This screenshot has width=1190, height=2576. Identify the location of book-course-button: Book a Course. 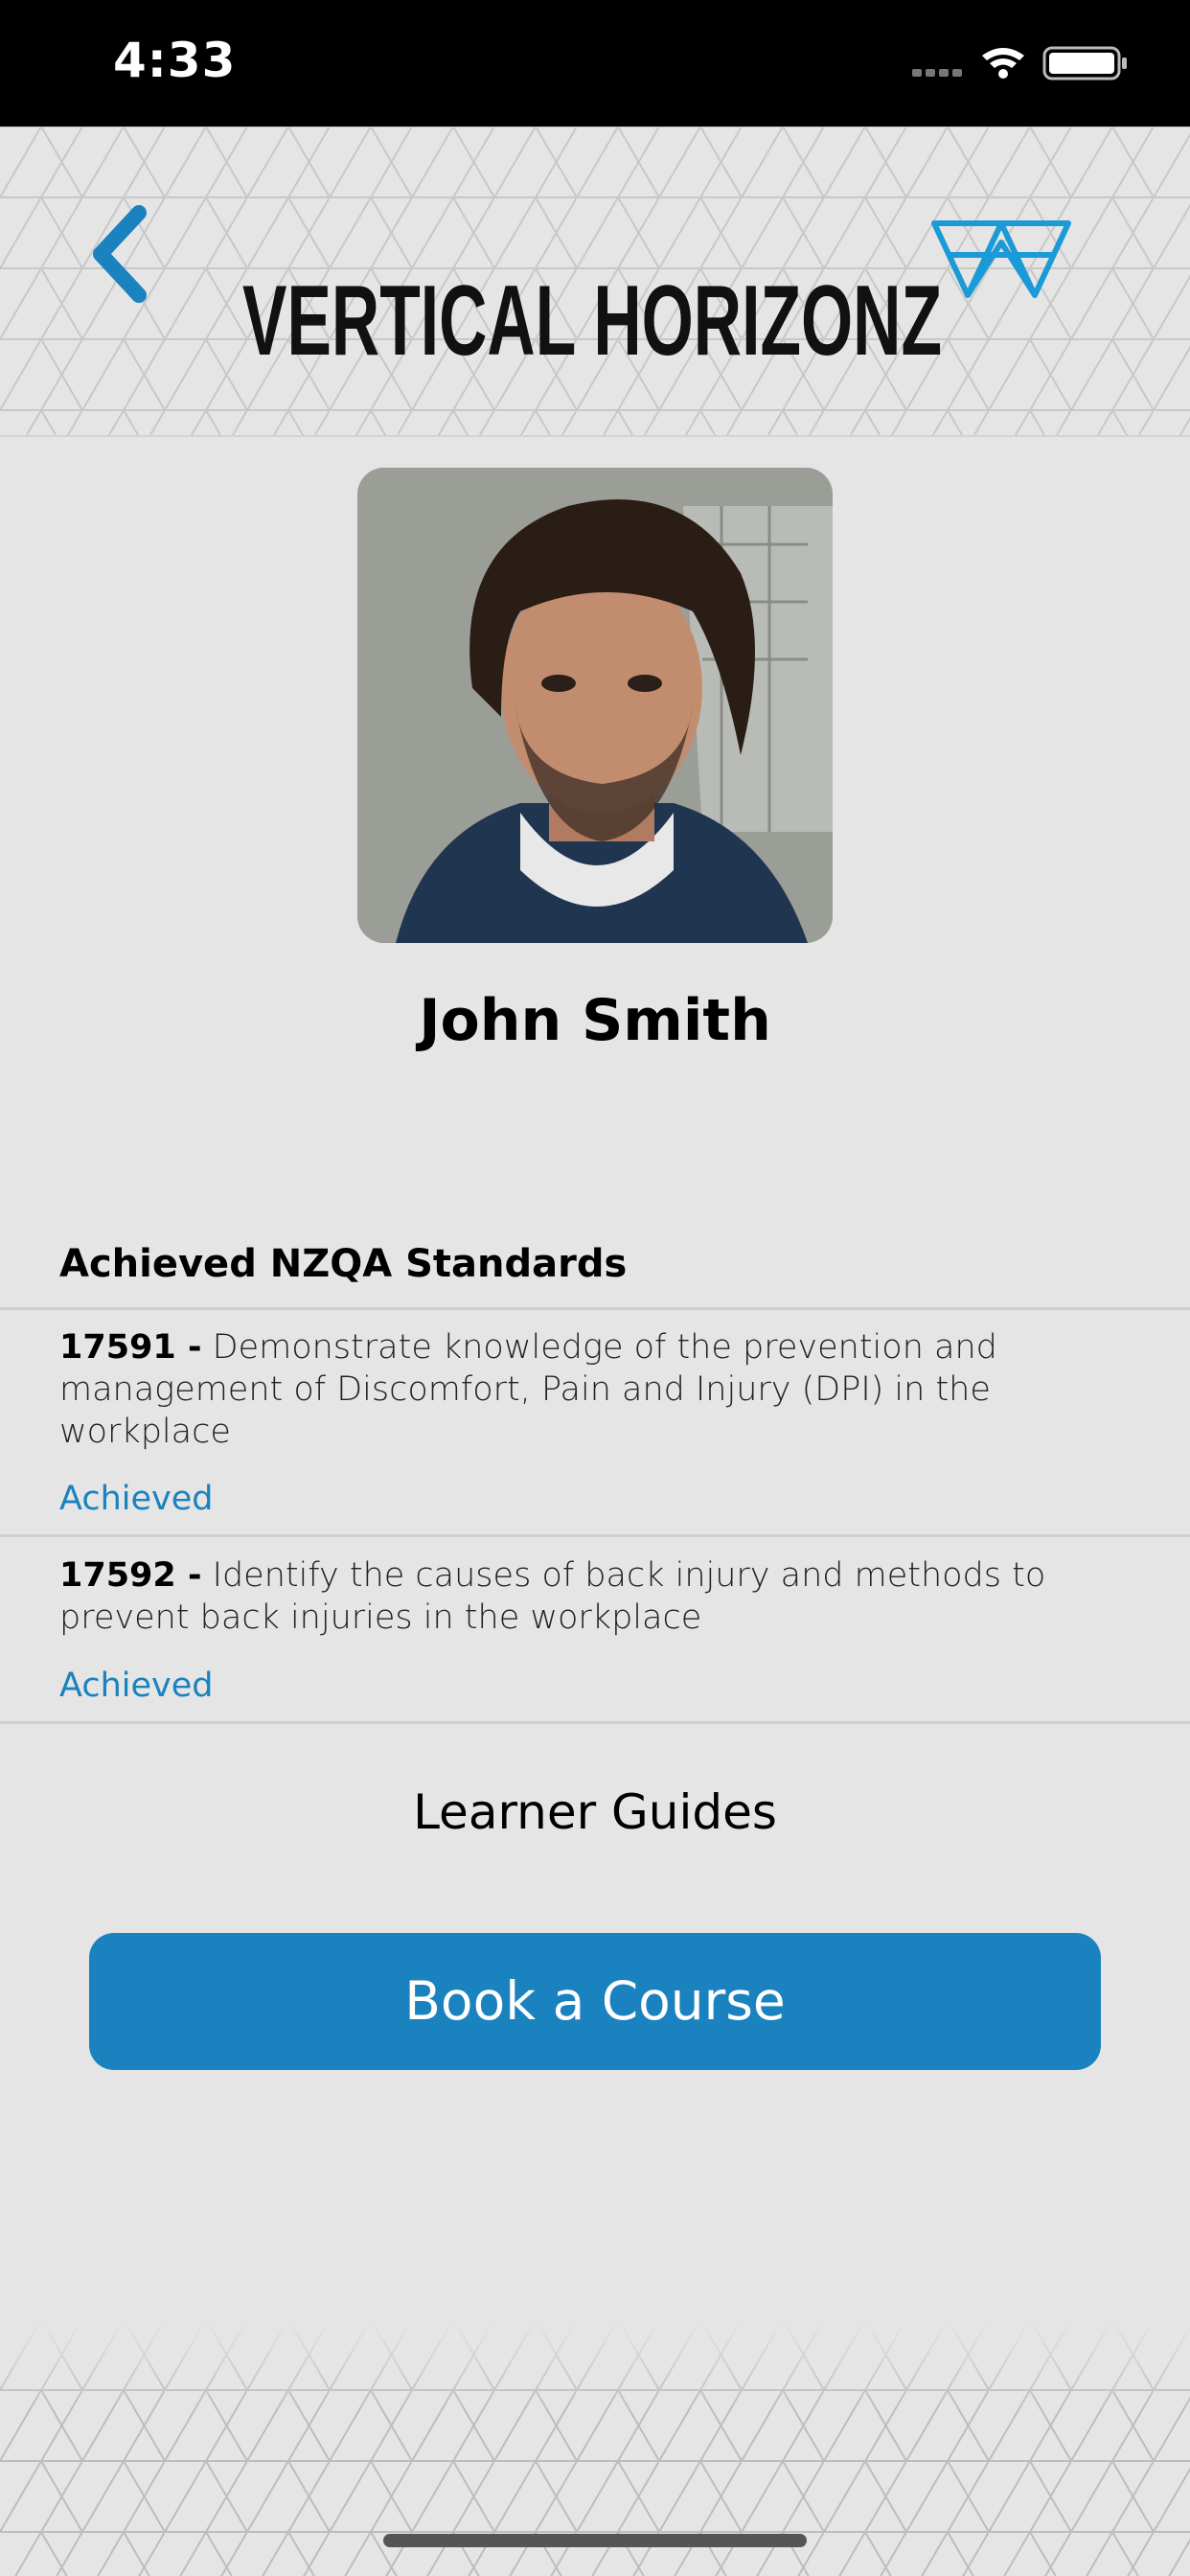
(595, 2001).